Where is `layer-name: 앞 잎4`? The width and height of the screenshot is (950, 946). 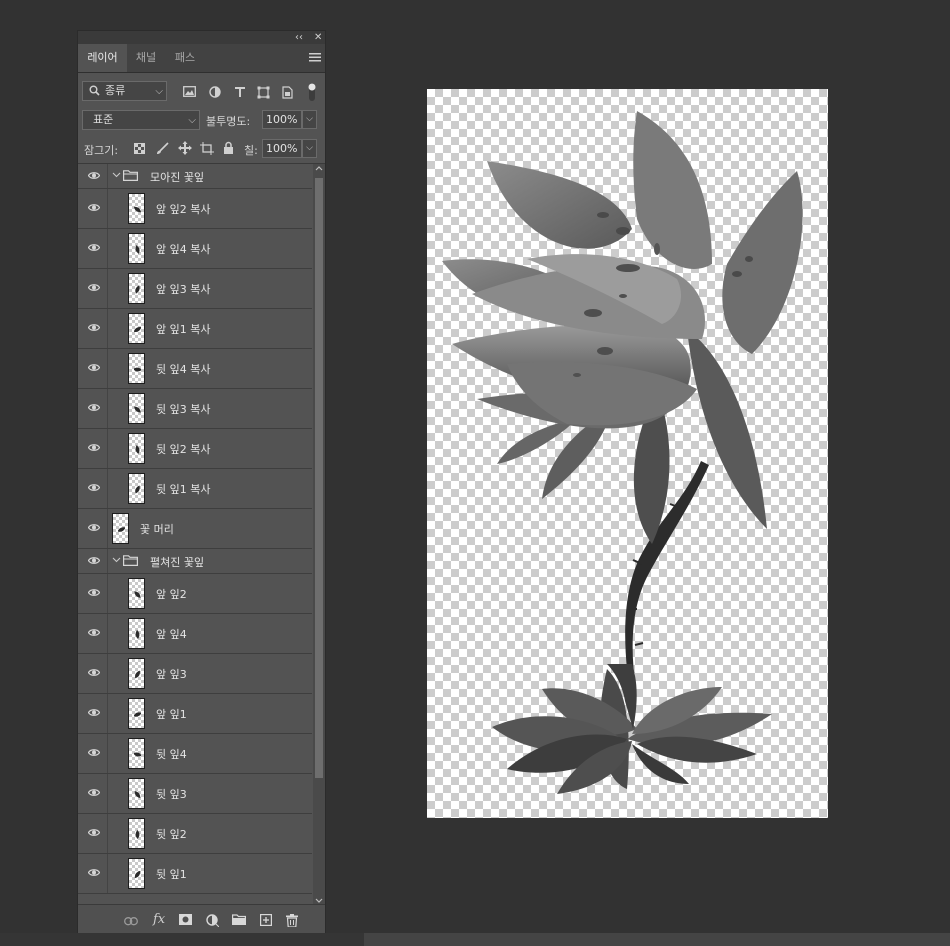 layer-name: 앞 잎4 is located at coordinates (171, 634).